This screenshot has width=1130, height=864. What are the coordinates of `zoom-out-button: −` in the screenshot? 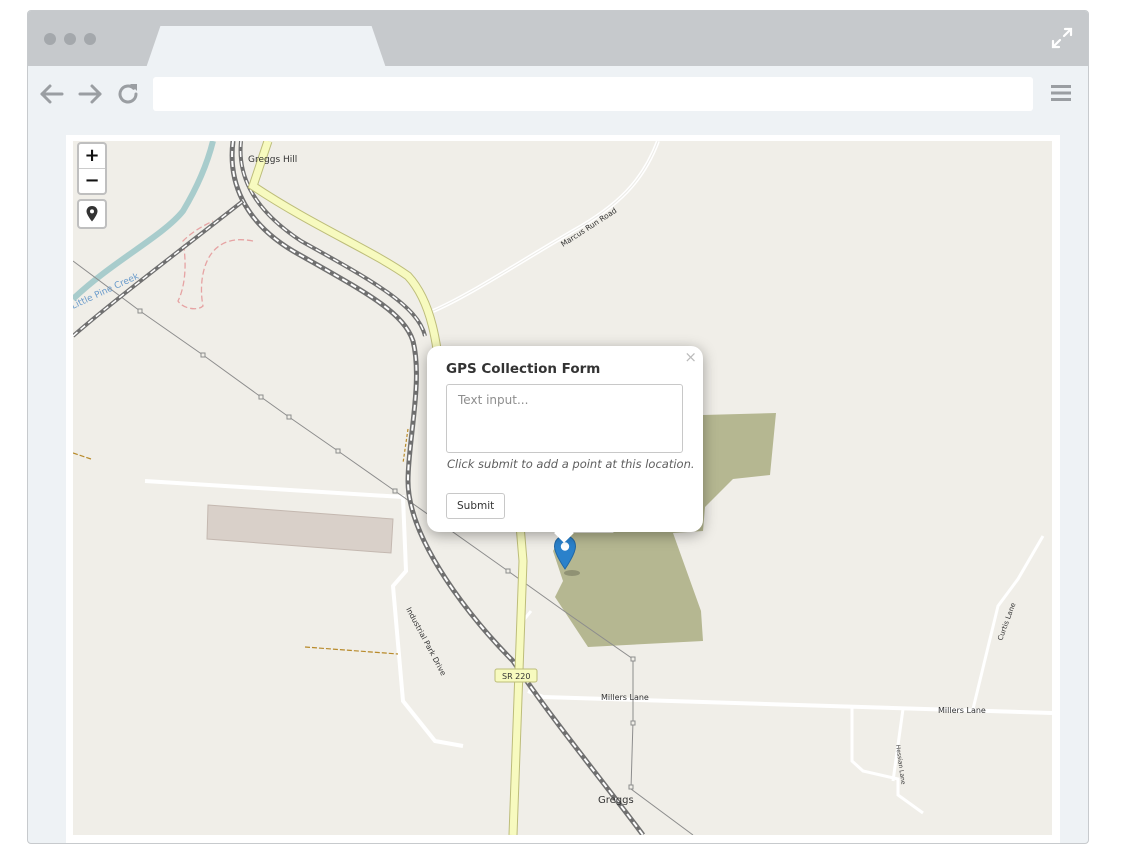 It's located at (92, 181).